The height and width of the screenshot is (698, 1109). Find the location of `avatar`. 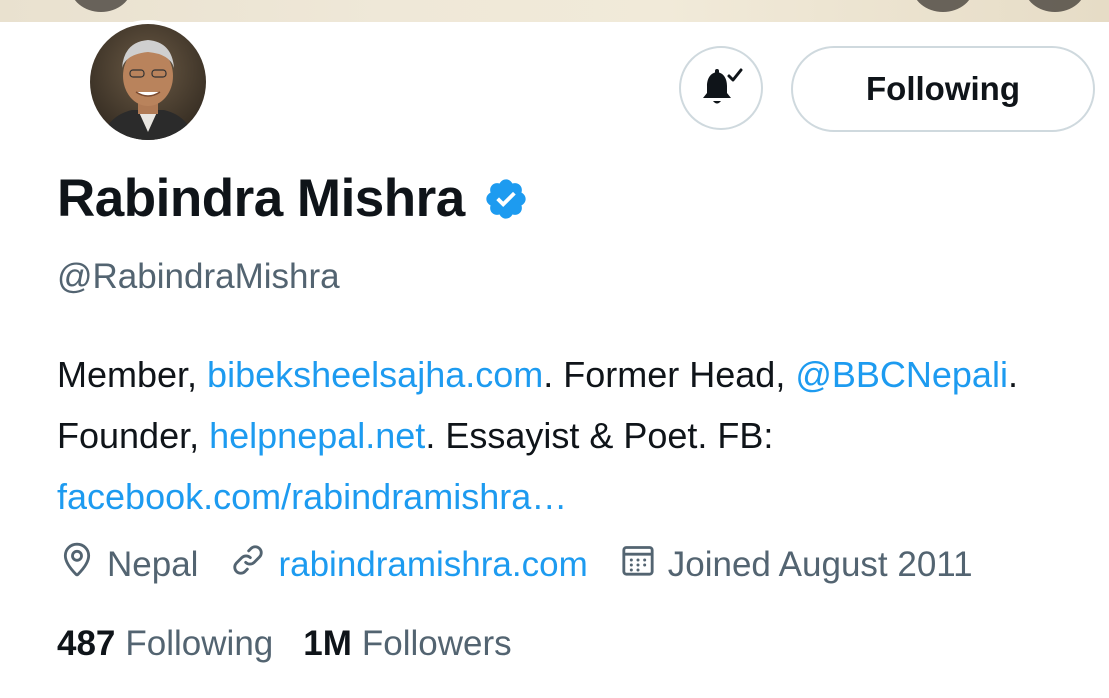

avatar is located at coordinates (148, 82).